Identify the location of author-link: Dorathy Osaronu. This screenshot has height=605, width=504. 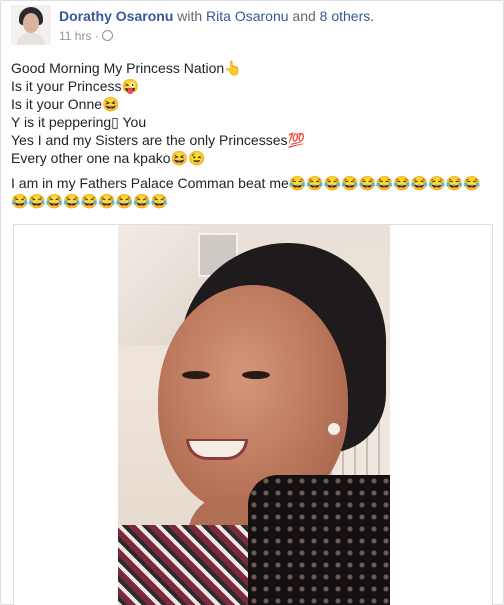
(116, 16).